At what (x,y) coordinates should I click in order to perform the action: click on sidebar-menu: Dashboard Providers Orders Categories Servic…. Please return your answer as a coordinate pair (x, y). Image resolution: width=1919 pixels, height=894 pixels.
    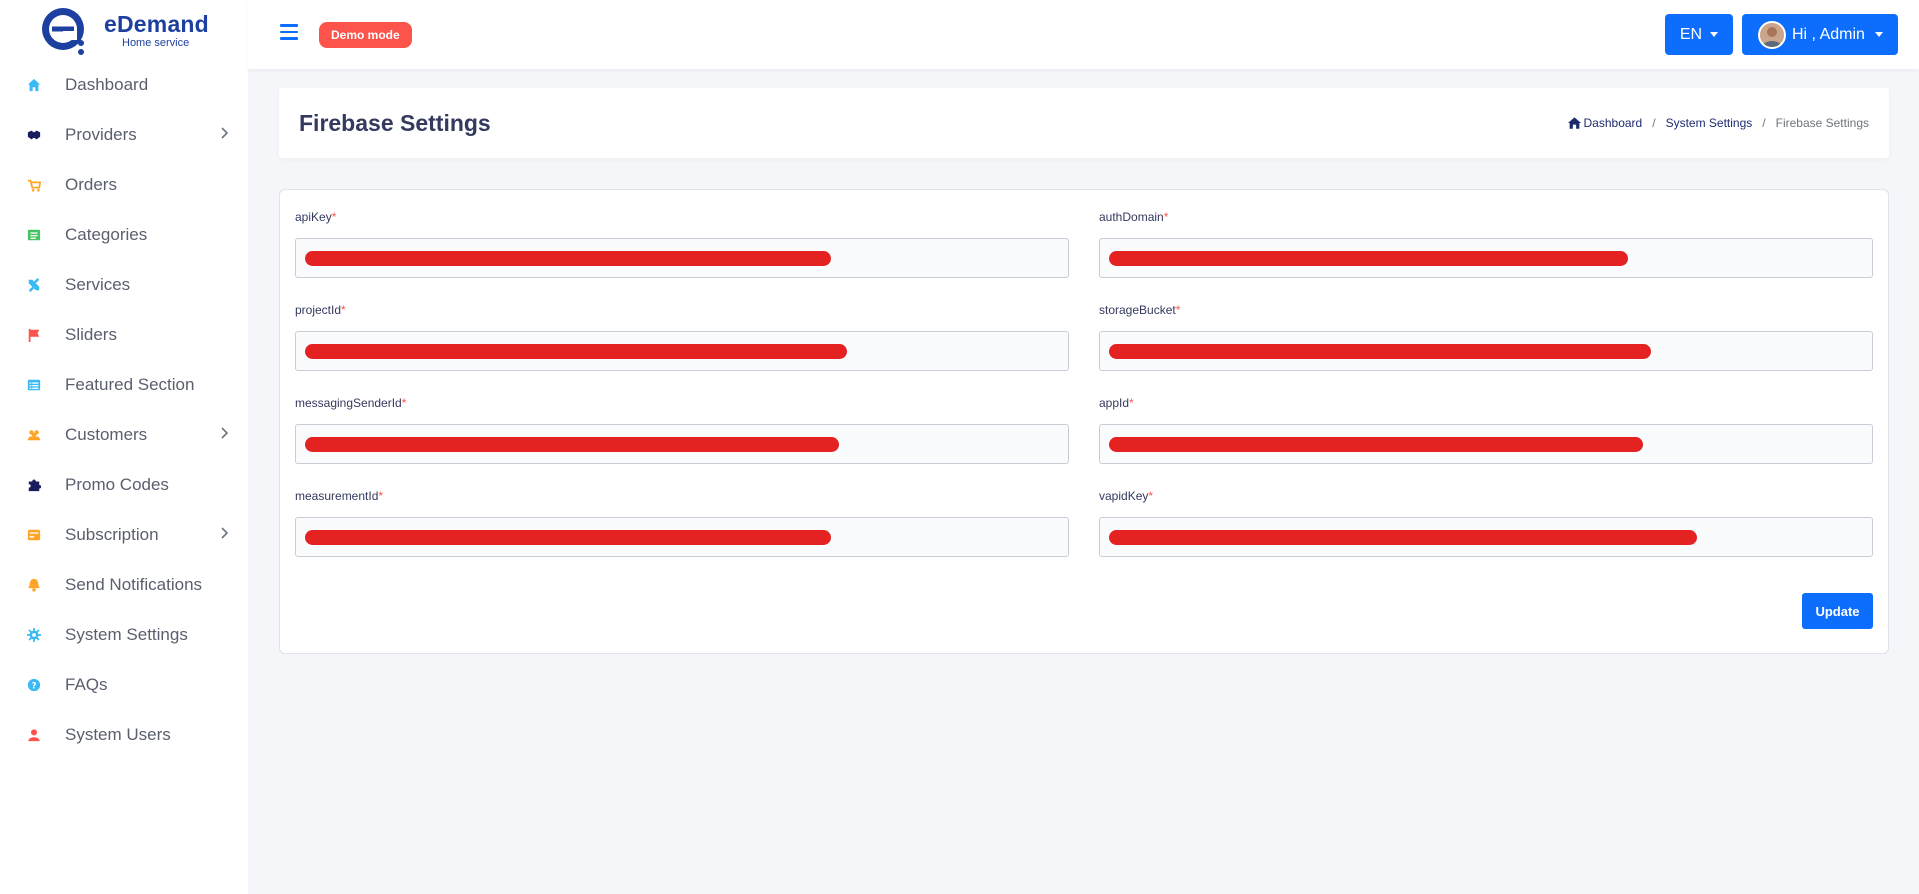
    Looking at the image, I should click on (124, 410).